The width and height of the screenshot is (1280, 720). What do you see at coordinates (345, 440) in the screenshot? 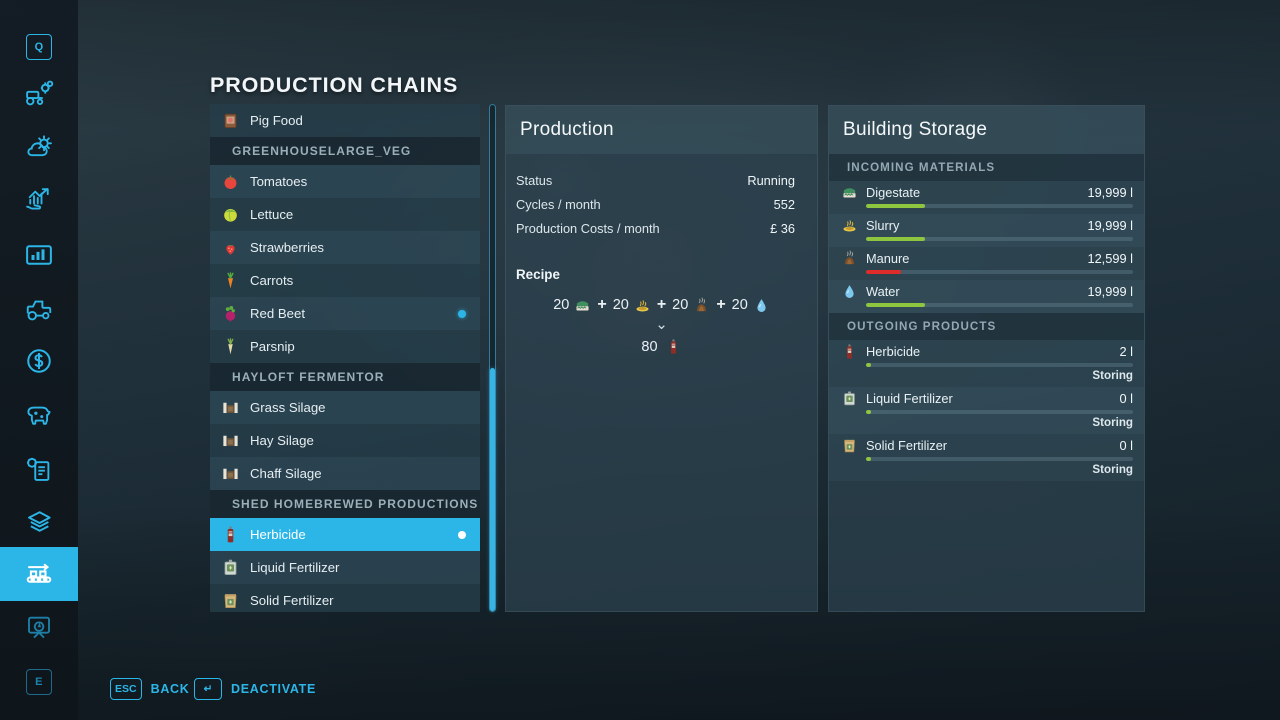
I see `list-item: Hay Silage` at bounding box center [345, 440].